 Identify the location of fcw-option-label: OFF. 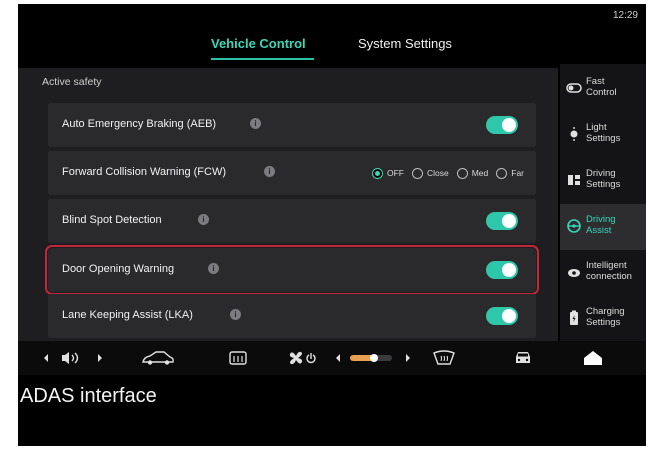
(395, 173).